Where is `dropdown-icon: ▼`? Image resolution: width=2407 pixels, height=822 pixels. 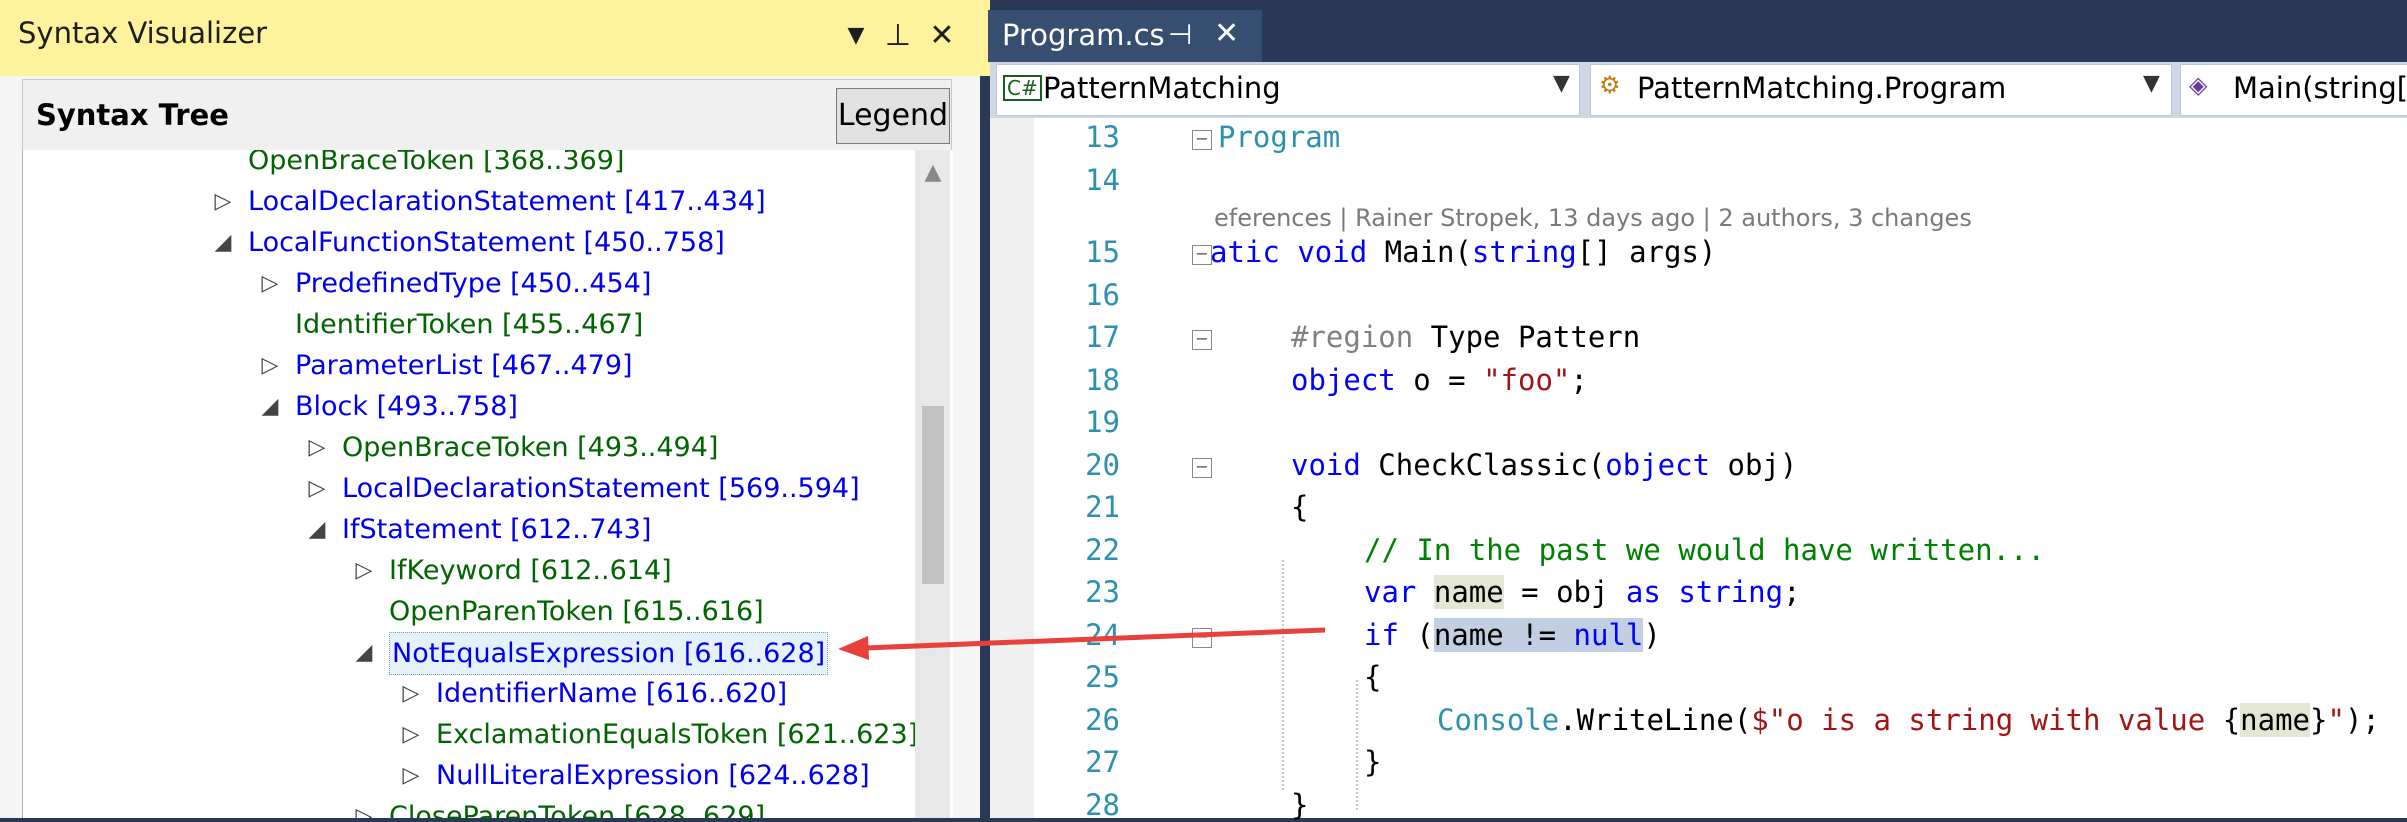
dropdown-icon: ▼ is located at coordinates (856, 36).